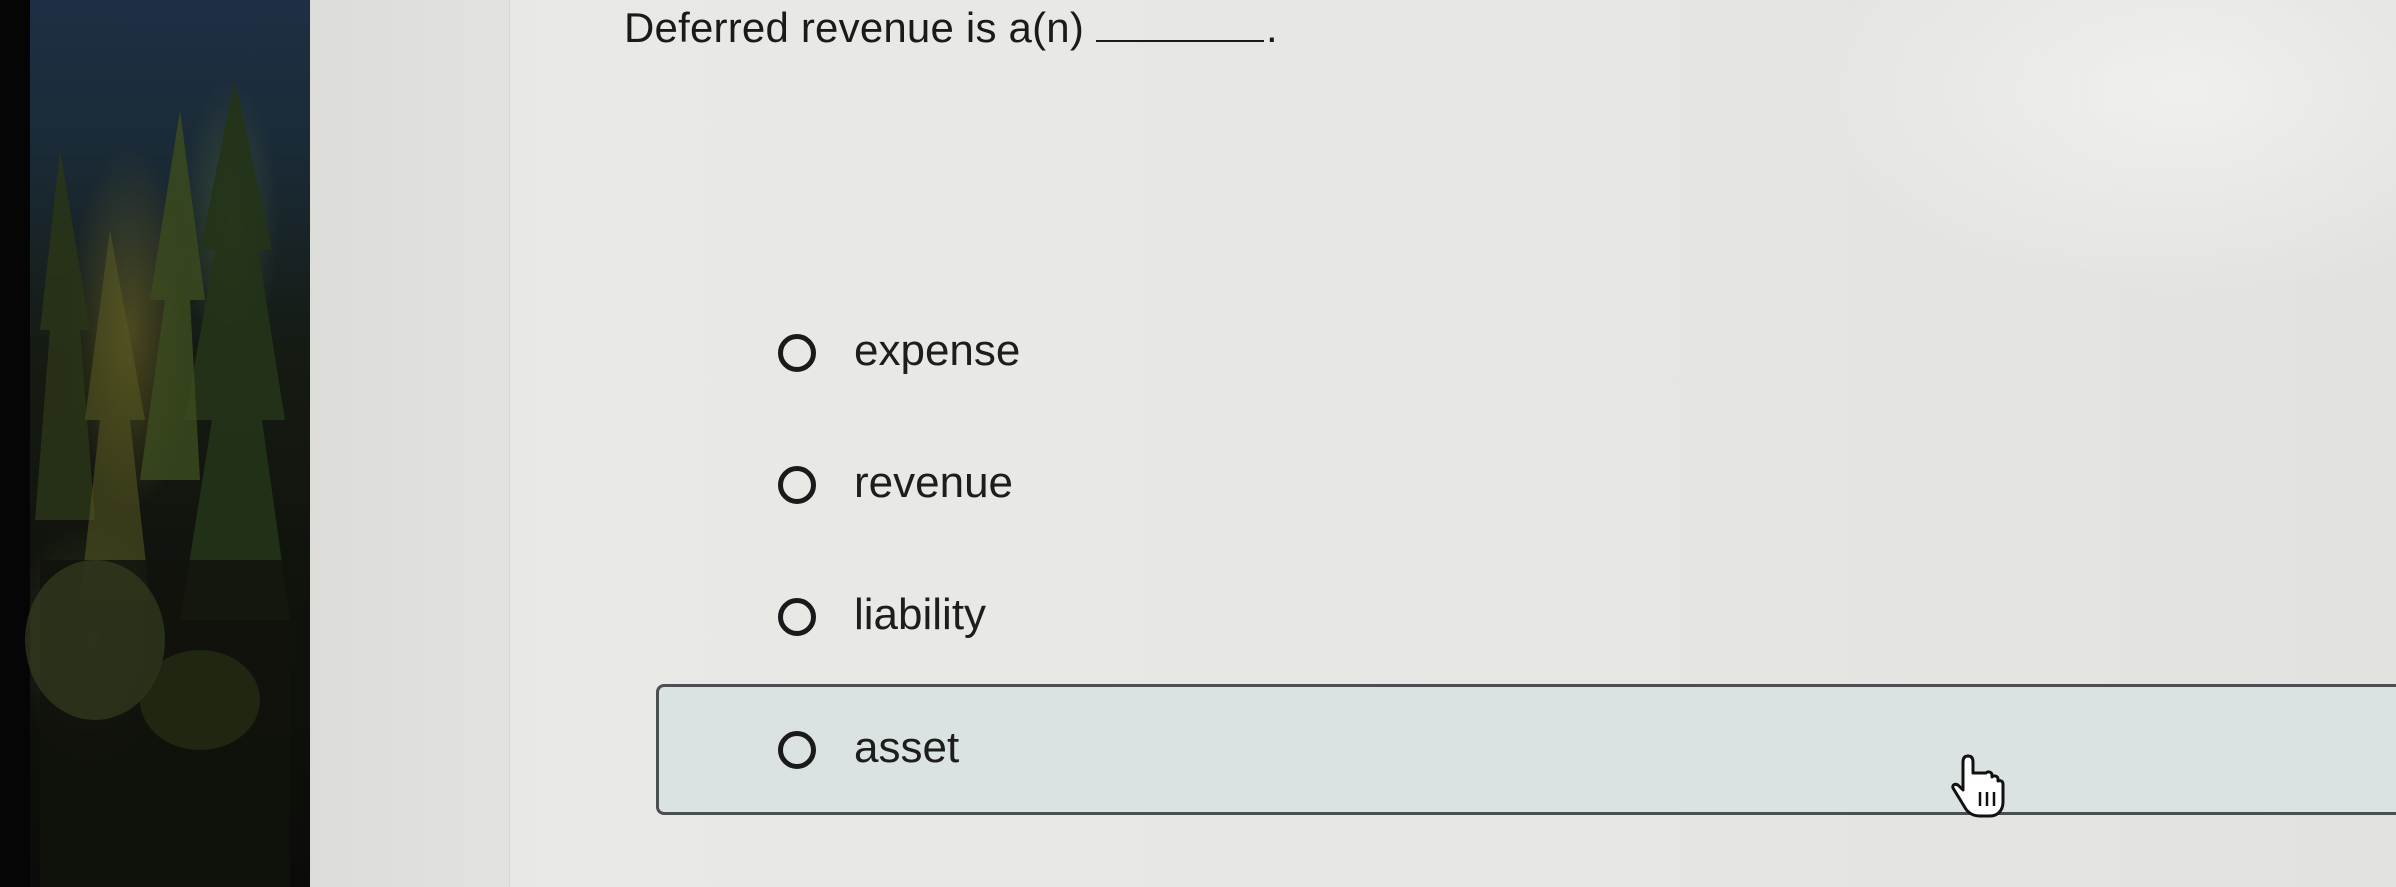  What do you see at coordinates (2103, 150) in the screenshot?
I see `screen-glare` at bounding box center [2103, 150].